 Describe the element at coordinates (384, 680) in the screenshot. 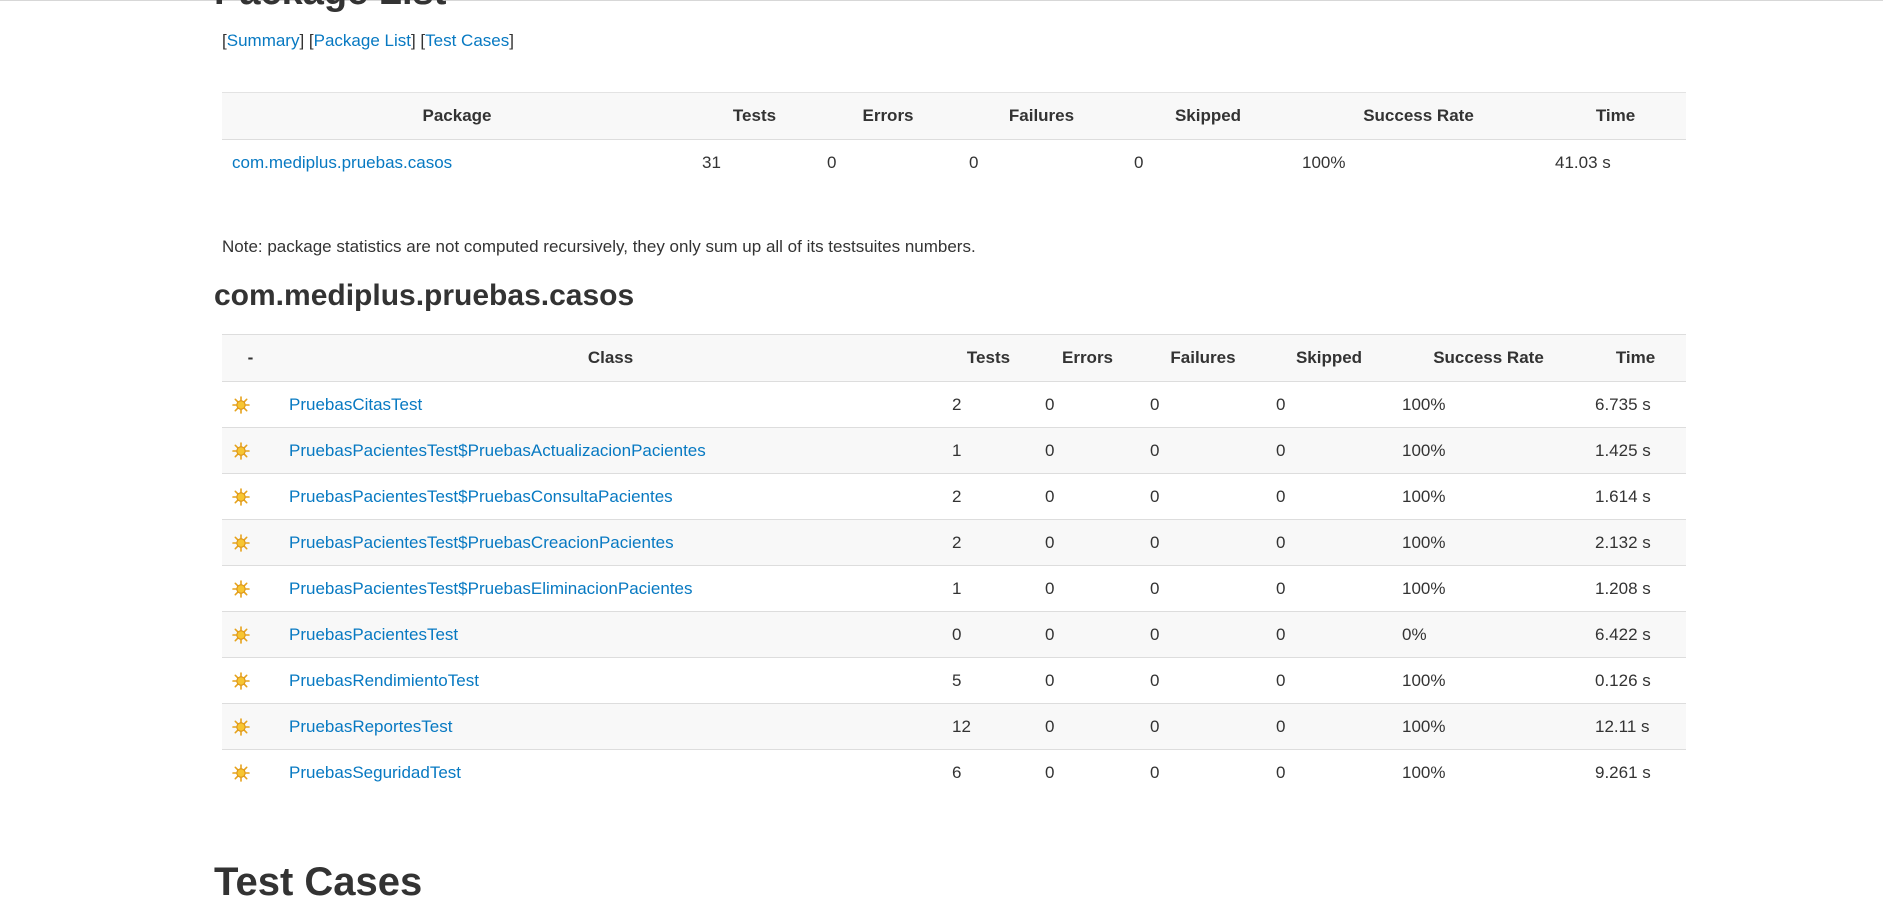

I see `class-link: PruebasRendimientoTest` at that location.